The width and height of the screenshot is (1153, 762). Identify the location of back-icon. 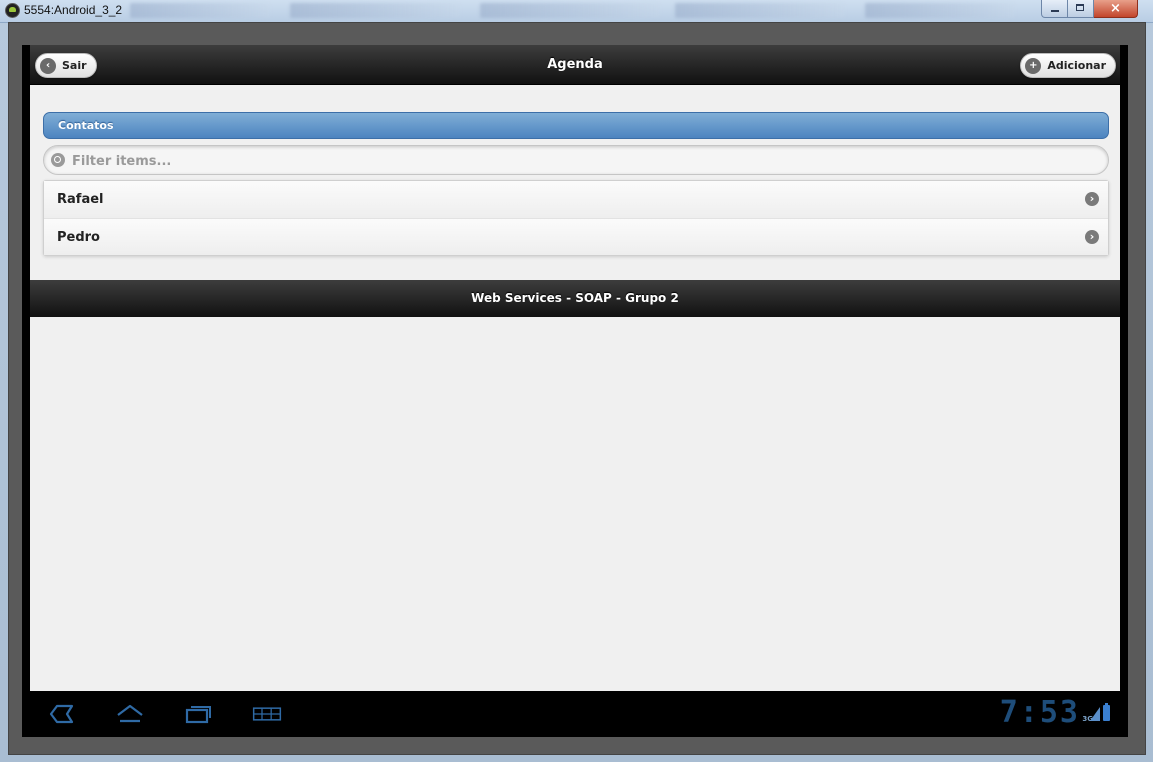
(63, 714).